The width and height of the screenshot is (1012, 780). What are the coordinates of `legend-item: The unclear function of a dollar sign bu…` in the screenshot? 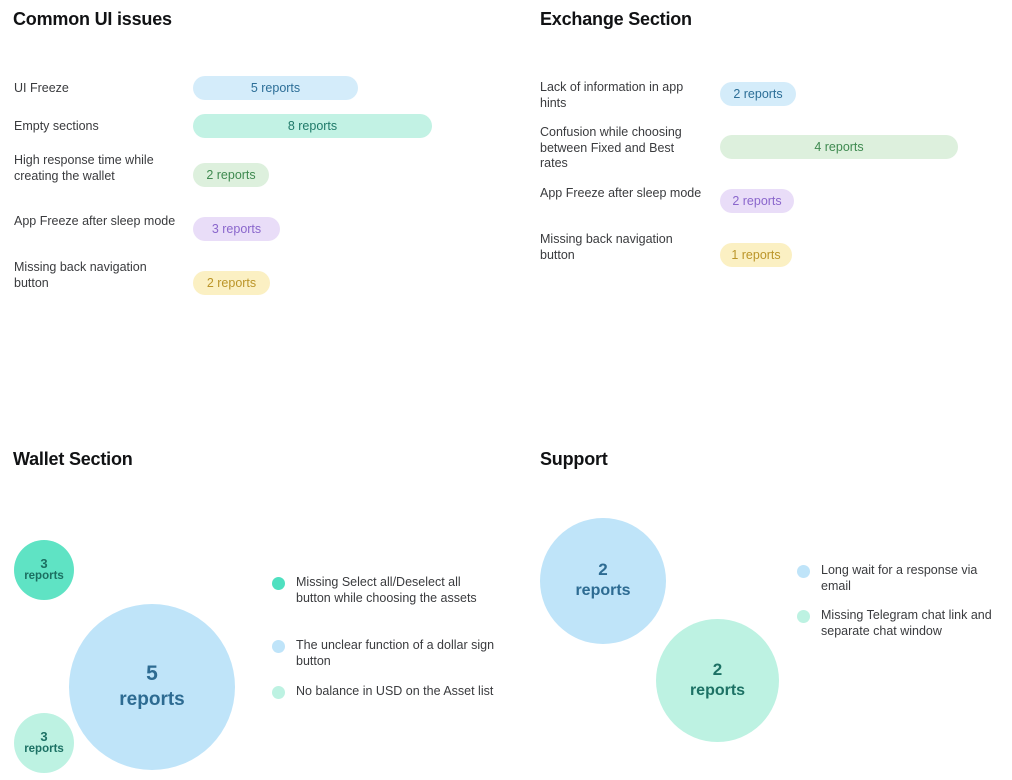 It's located at (384, 653).